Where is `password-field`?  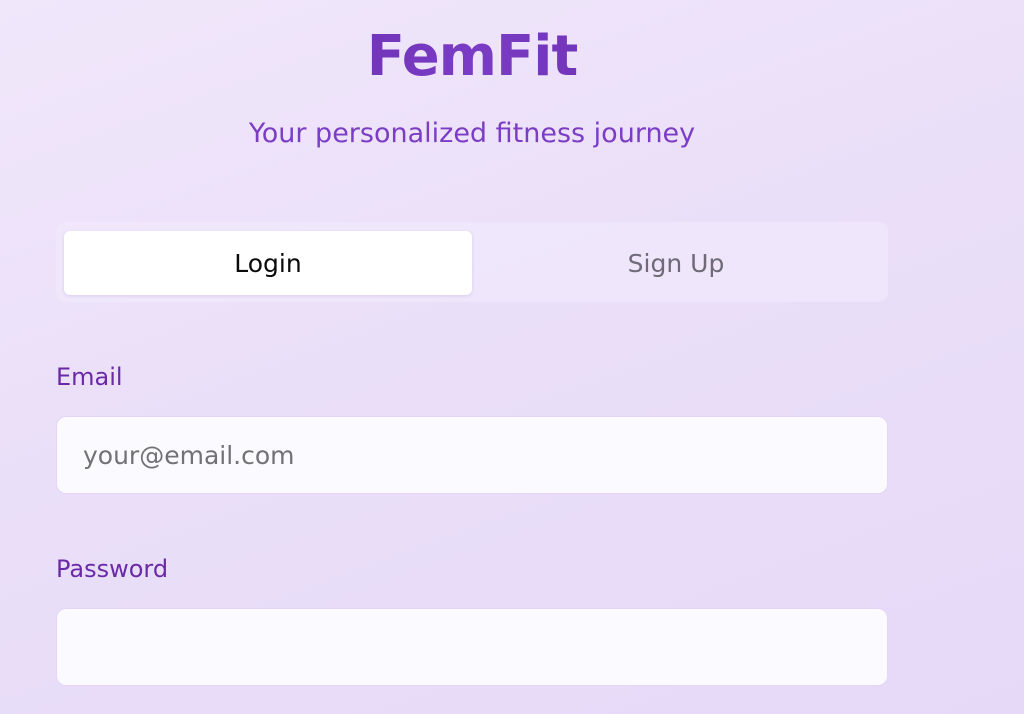
password-field is located at coordinates (472, 647).